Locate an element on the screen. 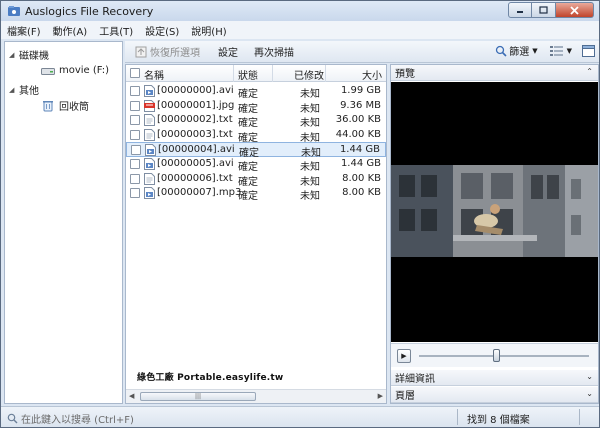 The image size is (600, 428). menu-help: 說明(H) is located at coordinates (208, 30).